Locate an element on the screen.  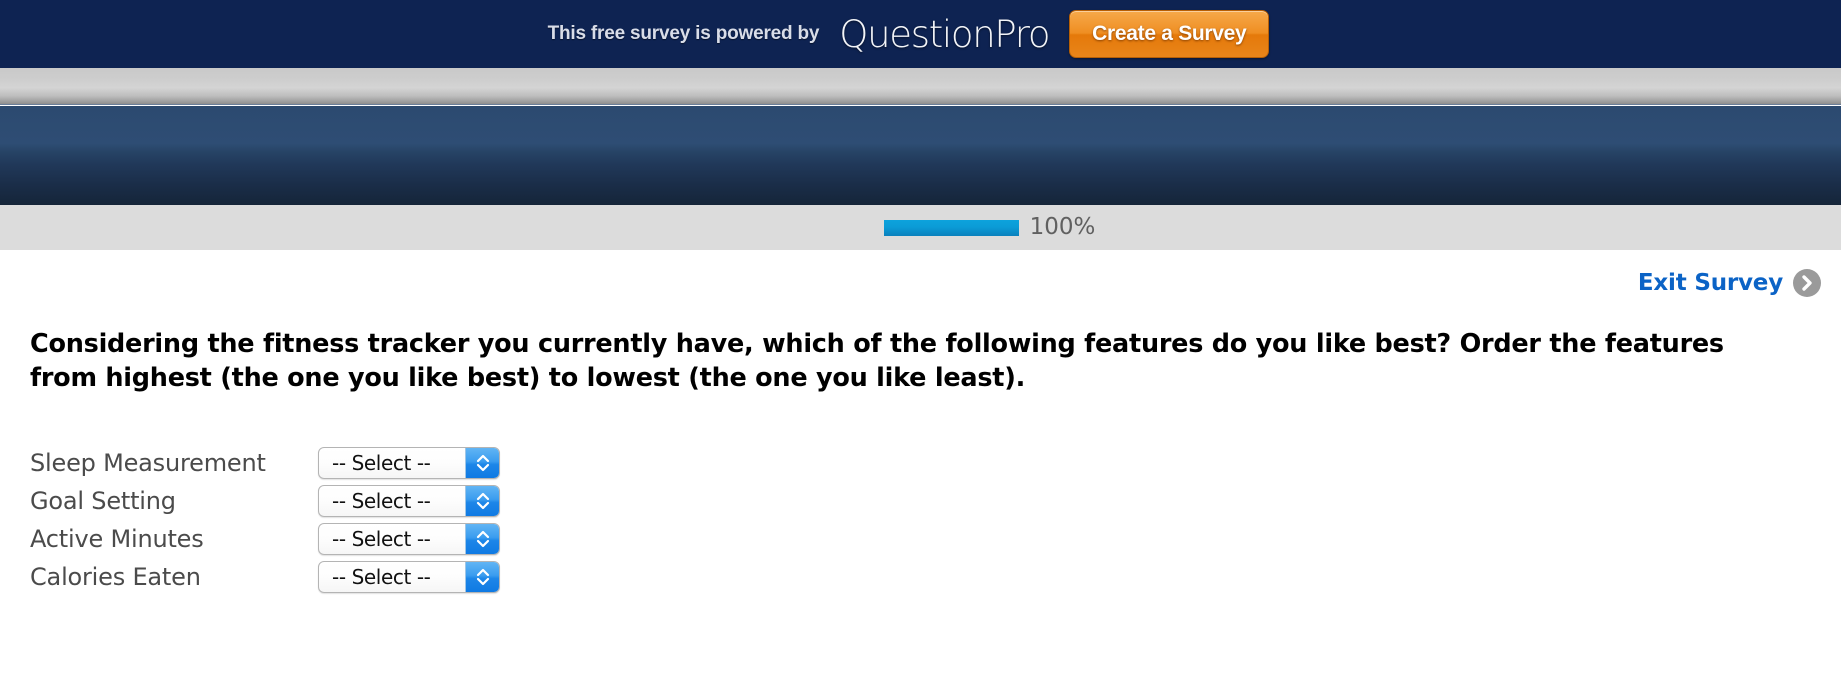
questionpro-logo: QuestionPro is located at coordinates (944, 34).